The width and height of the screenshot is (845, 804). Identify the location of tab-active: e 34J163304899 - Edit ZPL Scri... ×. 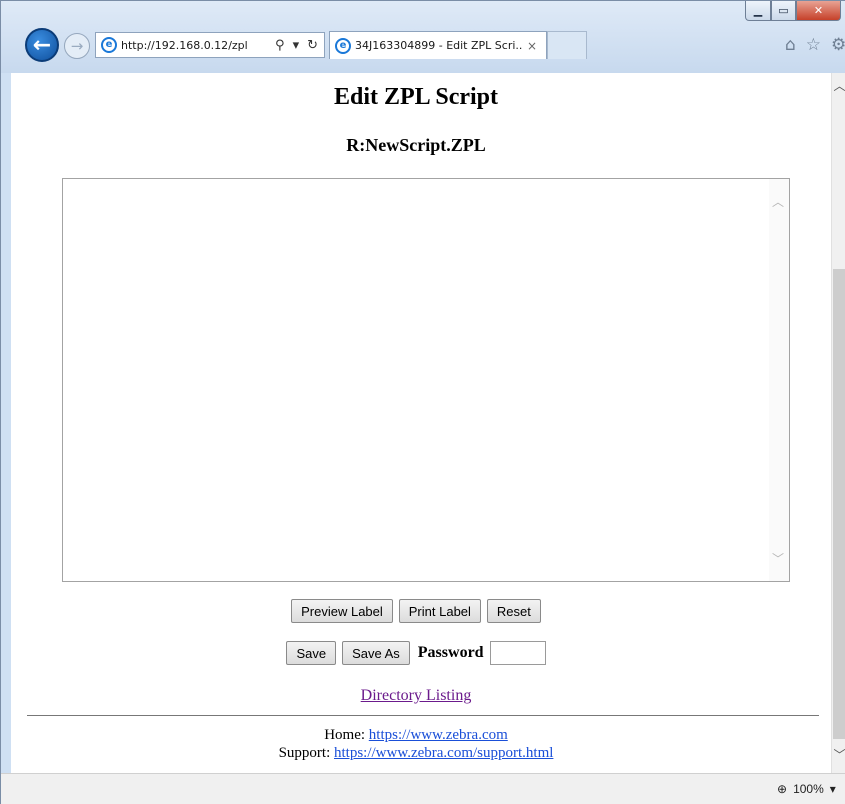
(438, 45).